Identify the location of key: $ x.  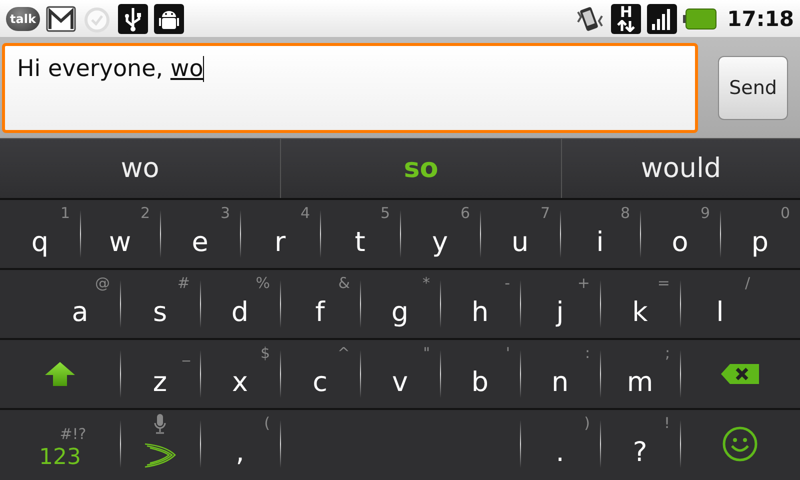
(240, 374).